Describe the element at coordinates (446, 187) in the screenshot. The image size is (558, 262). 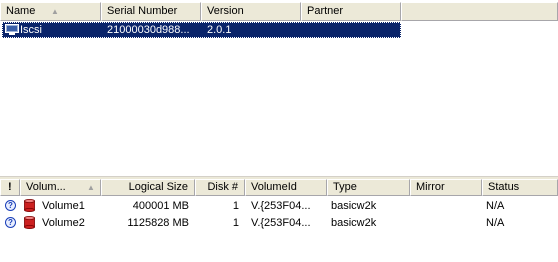
I see `column-header-mirror: Mirror` at that location.